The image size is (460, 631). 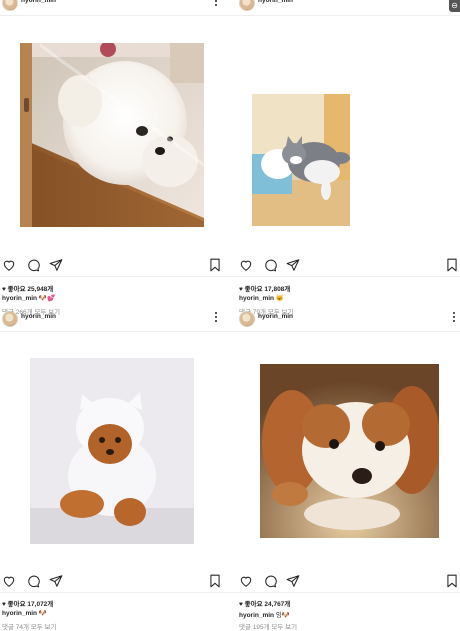 I want to click on caption: hyorin_min 🐶, so click(x=24, y=613).